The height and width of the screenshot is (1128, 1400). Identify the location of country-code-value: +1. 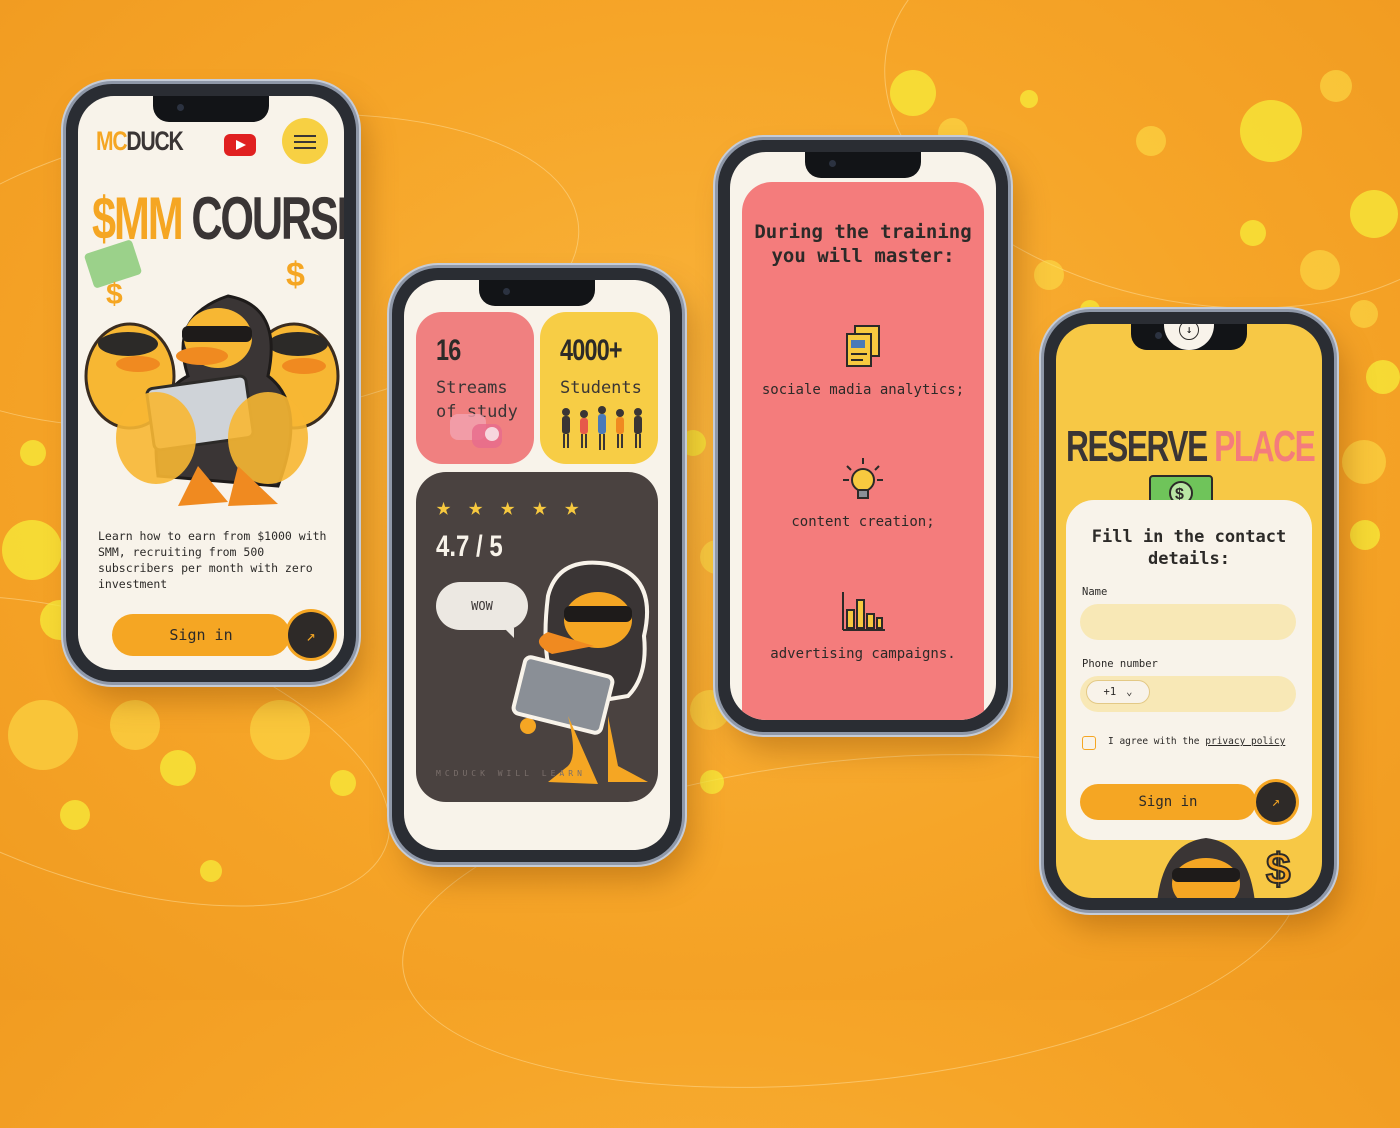
(1110, 692).